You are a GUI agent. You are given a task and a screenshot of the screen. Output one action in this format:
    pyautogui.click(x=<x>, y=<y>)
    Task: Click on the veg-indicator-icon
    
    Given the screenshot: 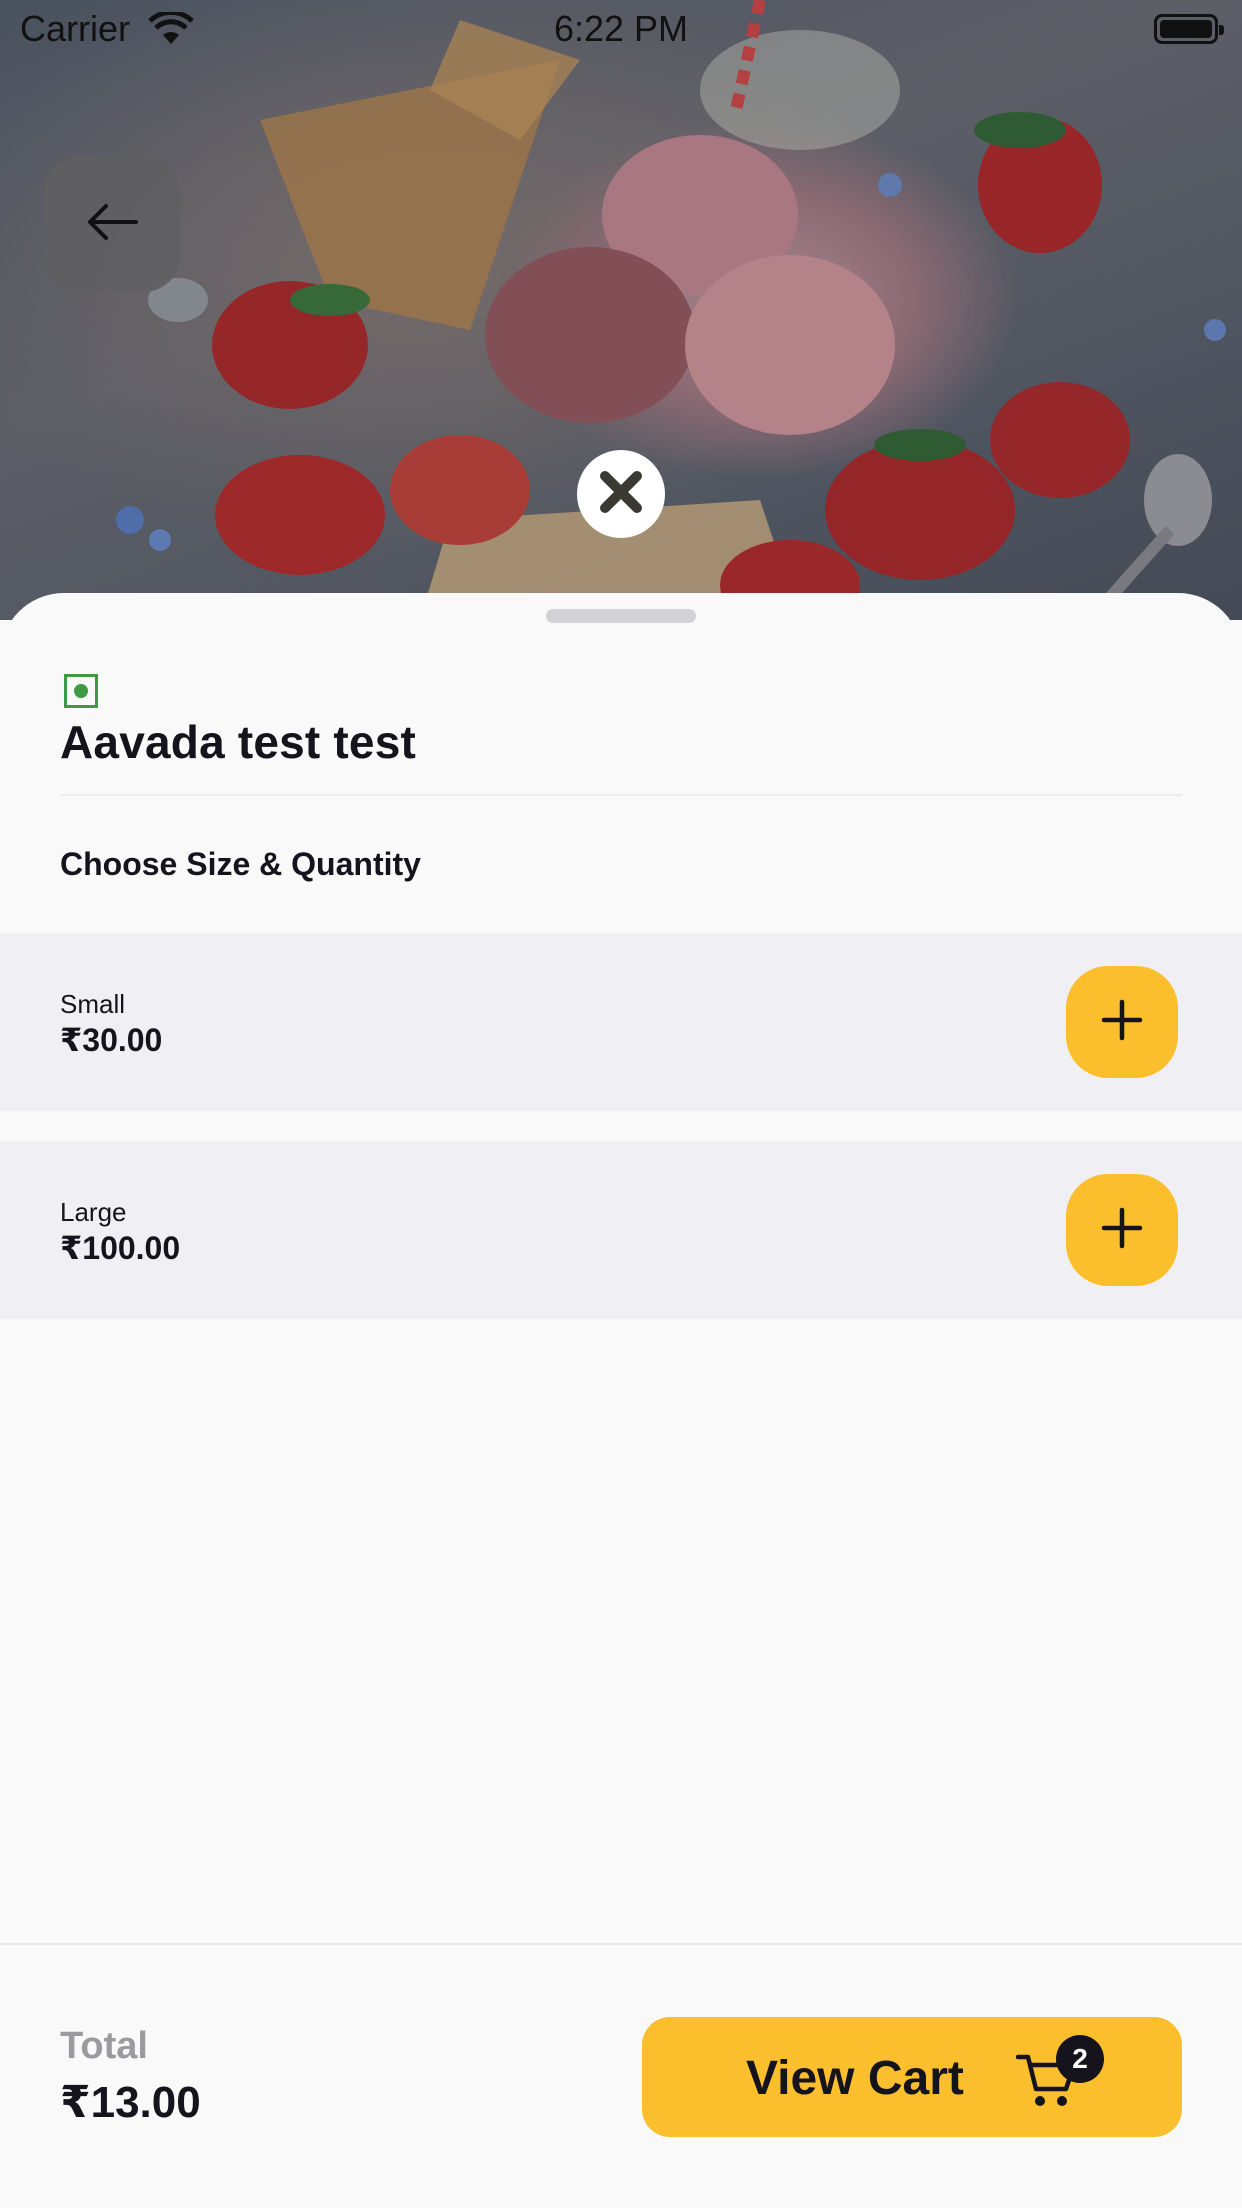 What is the action you would take?
    pyautogui.click(x=81, y=691)
    